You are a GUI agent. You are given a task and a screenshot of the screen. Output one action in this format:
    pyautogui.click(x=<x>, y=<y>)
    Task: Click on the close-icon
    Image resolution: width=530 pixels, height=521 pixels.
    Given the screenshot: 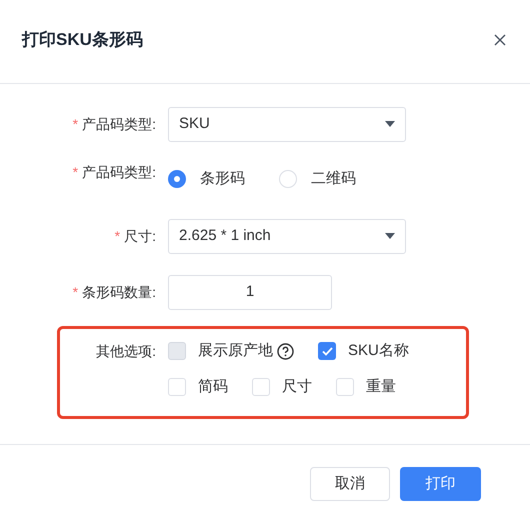 What is the action you would take?
    pyautogui.click(x=500, y=40)
    